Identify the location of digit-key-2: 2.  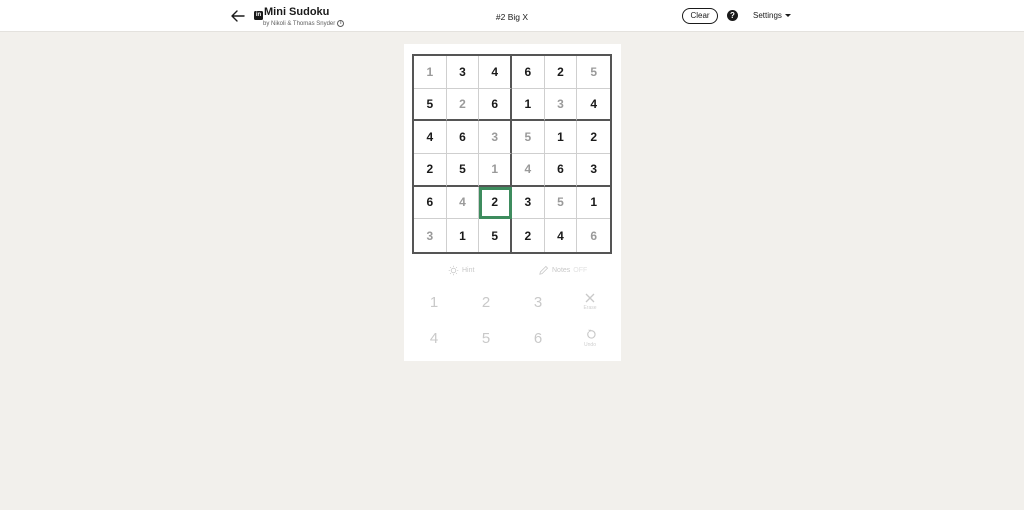
(486, 302).